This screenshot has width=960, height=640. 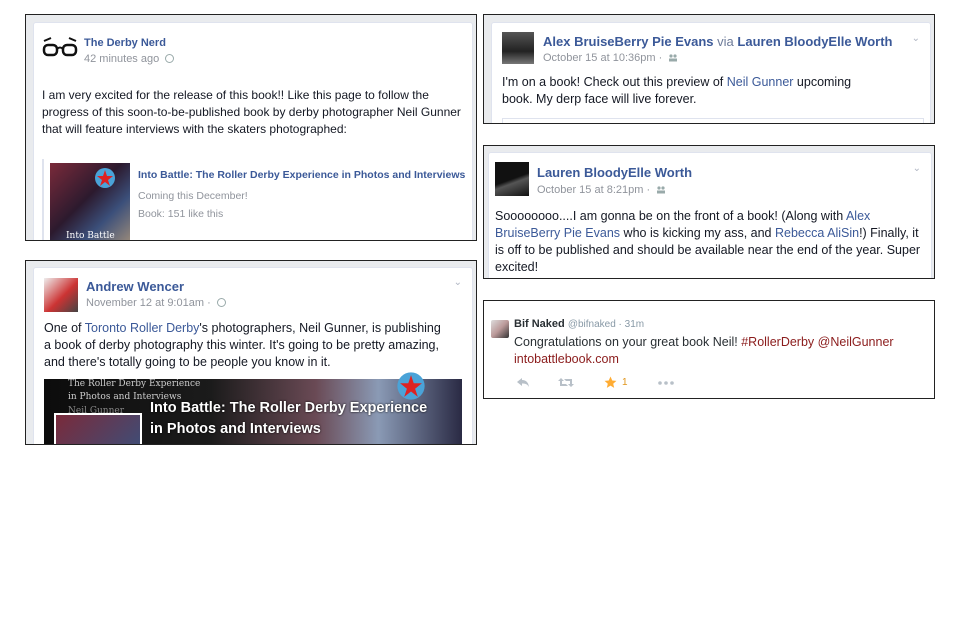 I want to click on mention-link-rebecca: Rebecca AliSin, so click(x=817, y=233).